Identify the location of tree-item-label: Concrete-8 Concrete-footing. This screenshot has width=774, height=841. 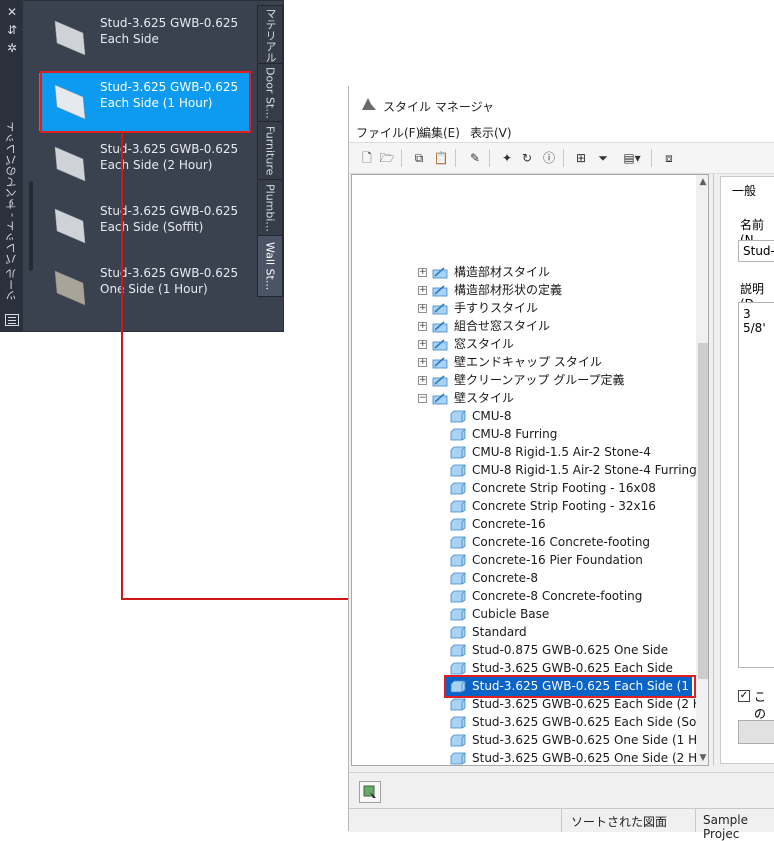
(557, 596).